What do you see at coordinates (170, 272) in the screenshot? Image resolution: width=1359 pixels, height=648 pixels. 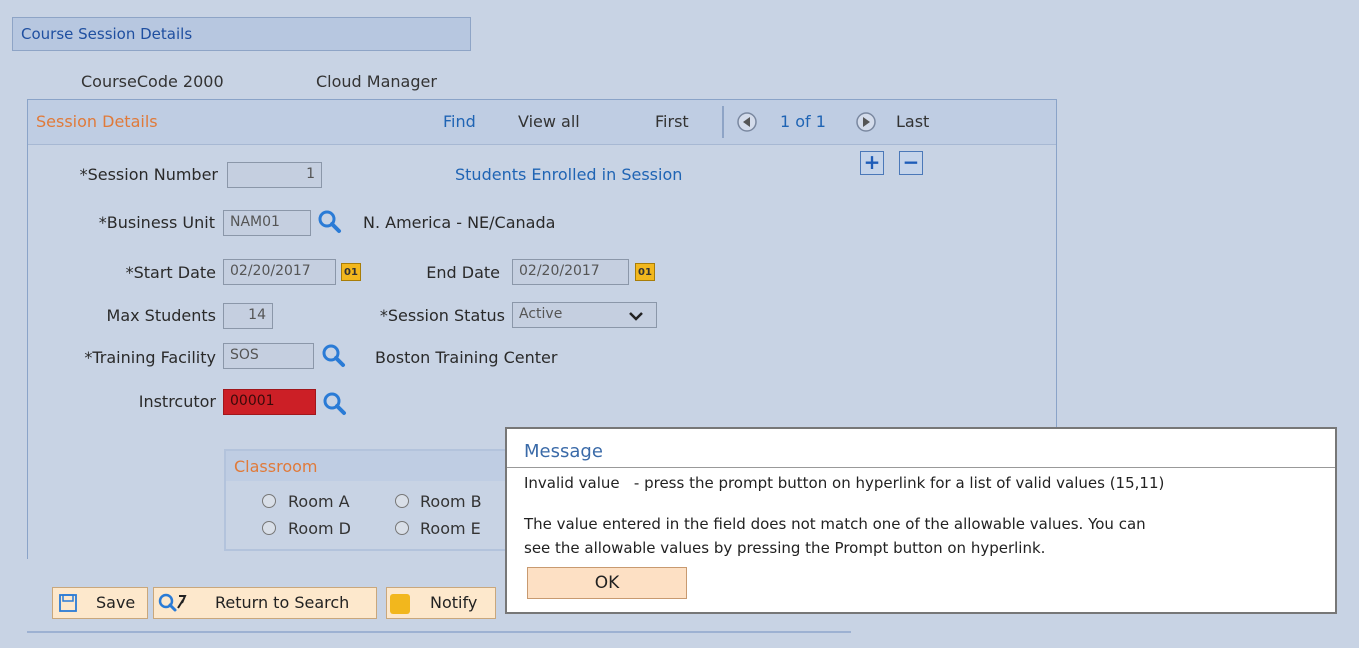 I see `start-date-label: *Start Date` at bounding box center [170, 272].